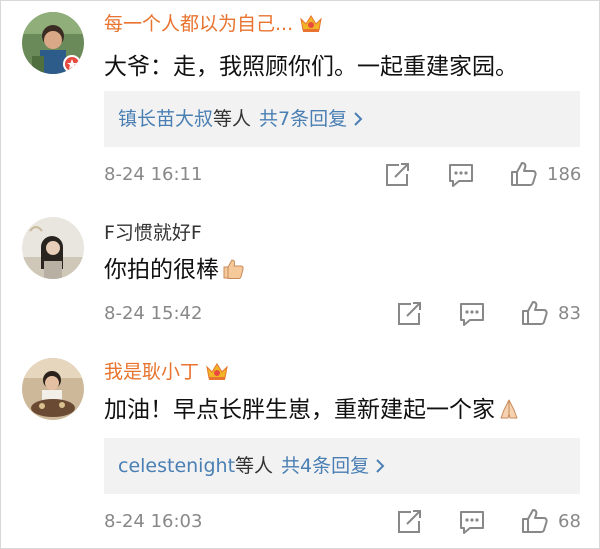 Image resolution: width=600 pixels, height=549 pixels. Describe the element at coordinates (509, 409) in the screenshot. I see `praying-hands-emoji-icon` at that location.